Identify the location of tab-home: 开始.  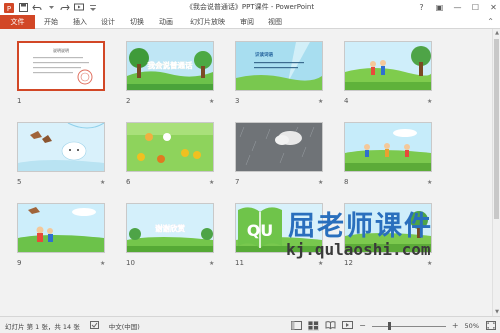
(51, 22).